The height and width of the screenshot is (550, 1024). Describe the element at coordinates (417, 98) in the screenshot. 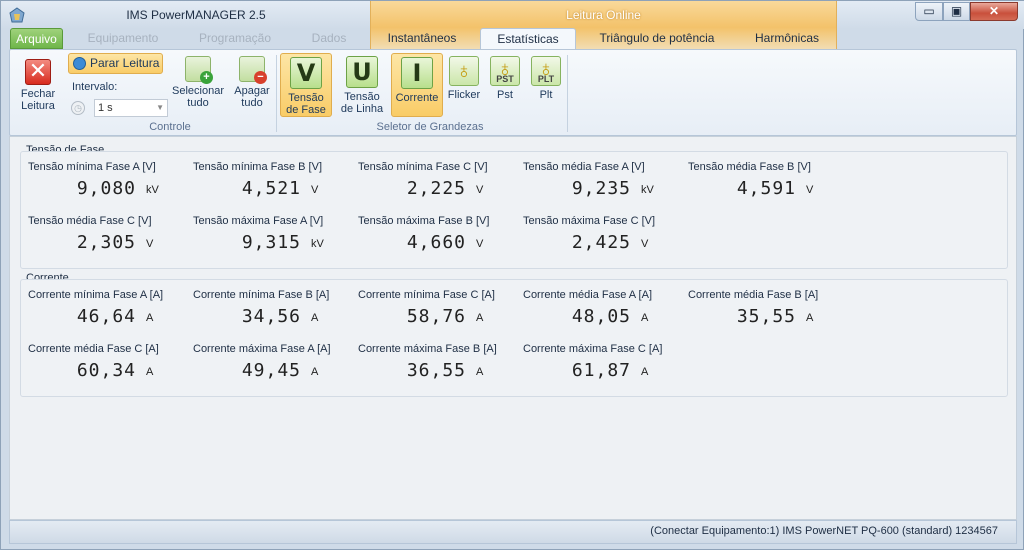

I see `corrente-line1: Corrente` at that location.